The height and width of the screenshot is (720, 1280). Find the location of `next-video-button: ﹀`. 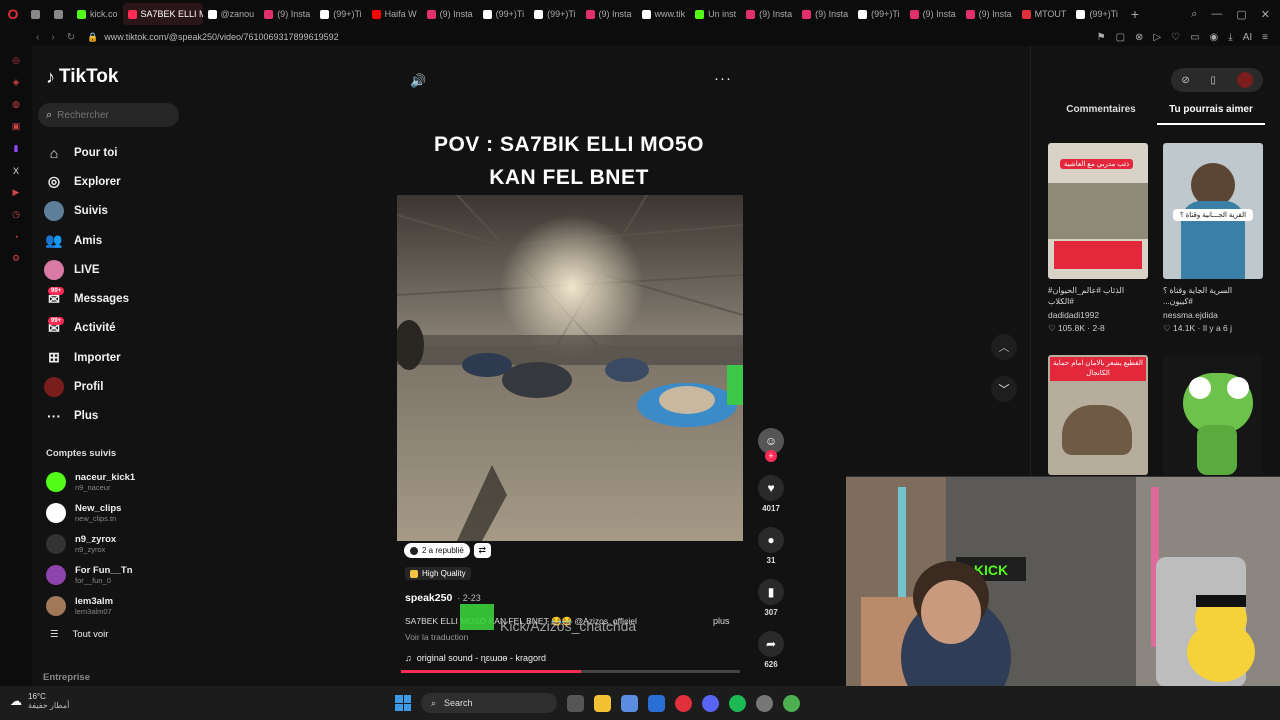

next-video-button: ﹀ is located at coordinates (1004, 389).